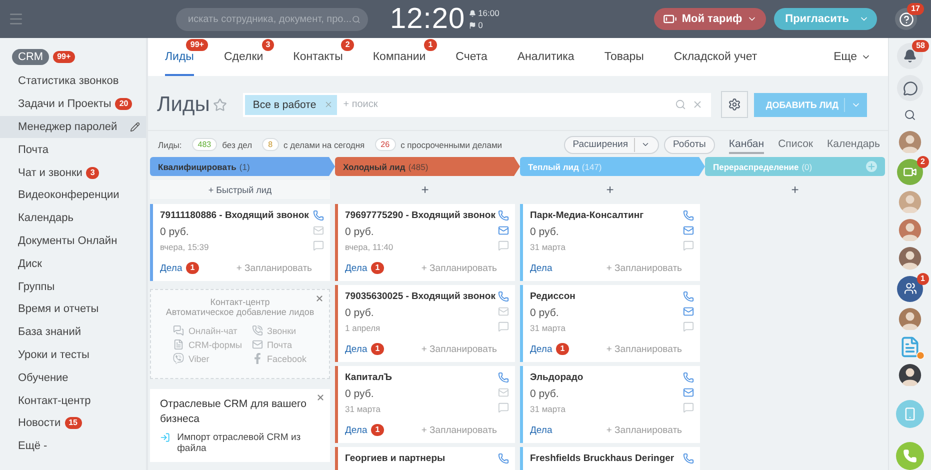 The image size is (931, 470). Describe the element at coordinates (610, 404) in the screenshot. I see `lead-card: Эльдорадо 0 руб. 31 марта Дела + Запланировать` at that location.